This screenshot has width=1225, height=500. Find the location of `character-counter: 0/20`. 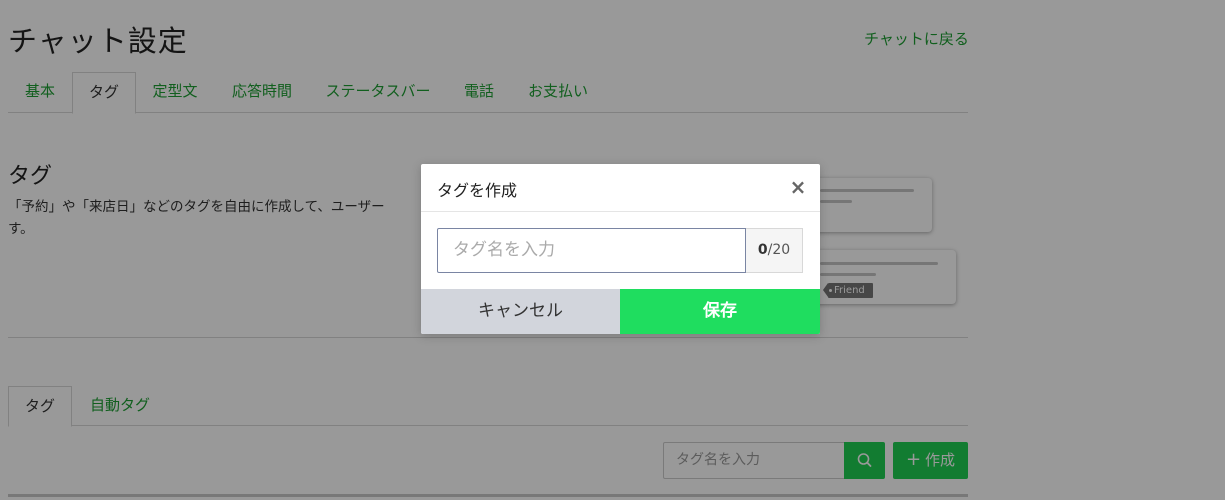

character-counter: 0/20 is located at coordinates (774, 250).